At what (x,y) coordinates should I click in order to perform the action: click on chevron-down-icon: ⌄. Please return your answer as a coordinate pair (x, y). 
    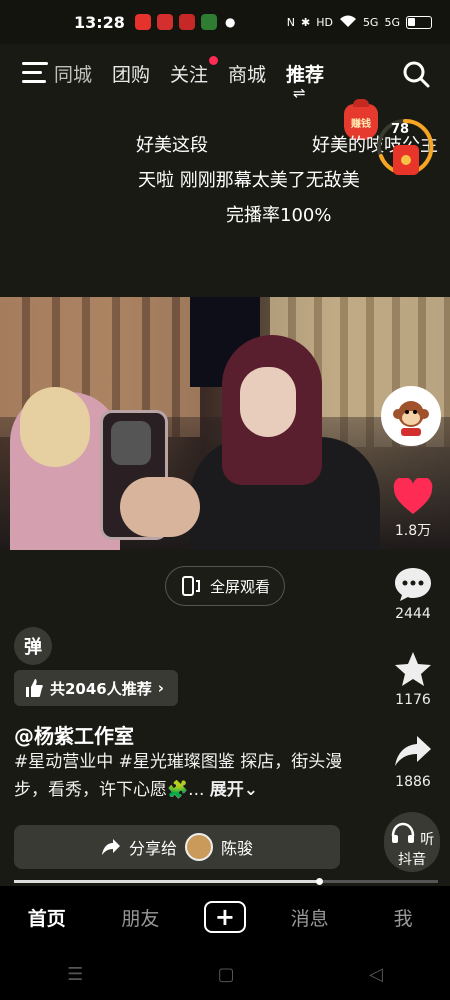
    Looking at the image, I should click on (251, 790).